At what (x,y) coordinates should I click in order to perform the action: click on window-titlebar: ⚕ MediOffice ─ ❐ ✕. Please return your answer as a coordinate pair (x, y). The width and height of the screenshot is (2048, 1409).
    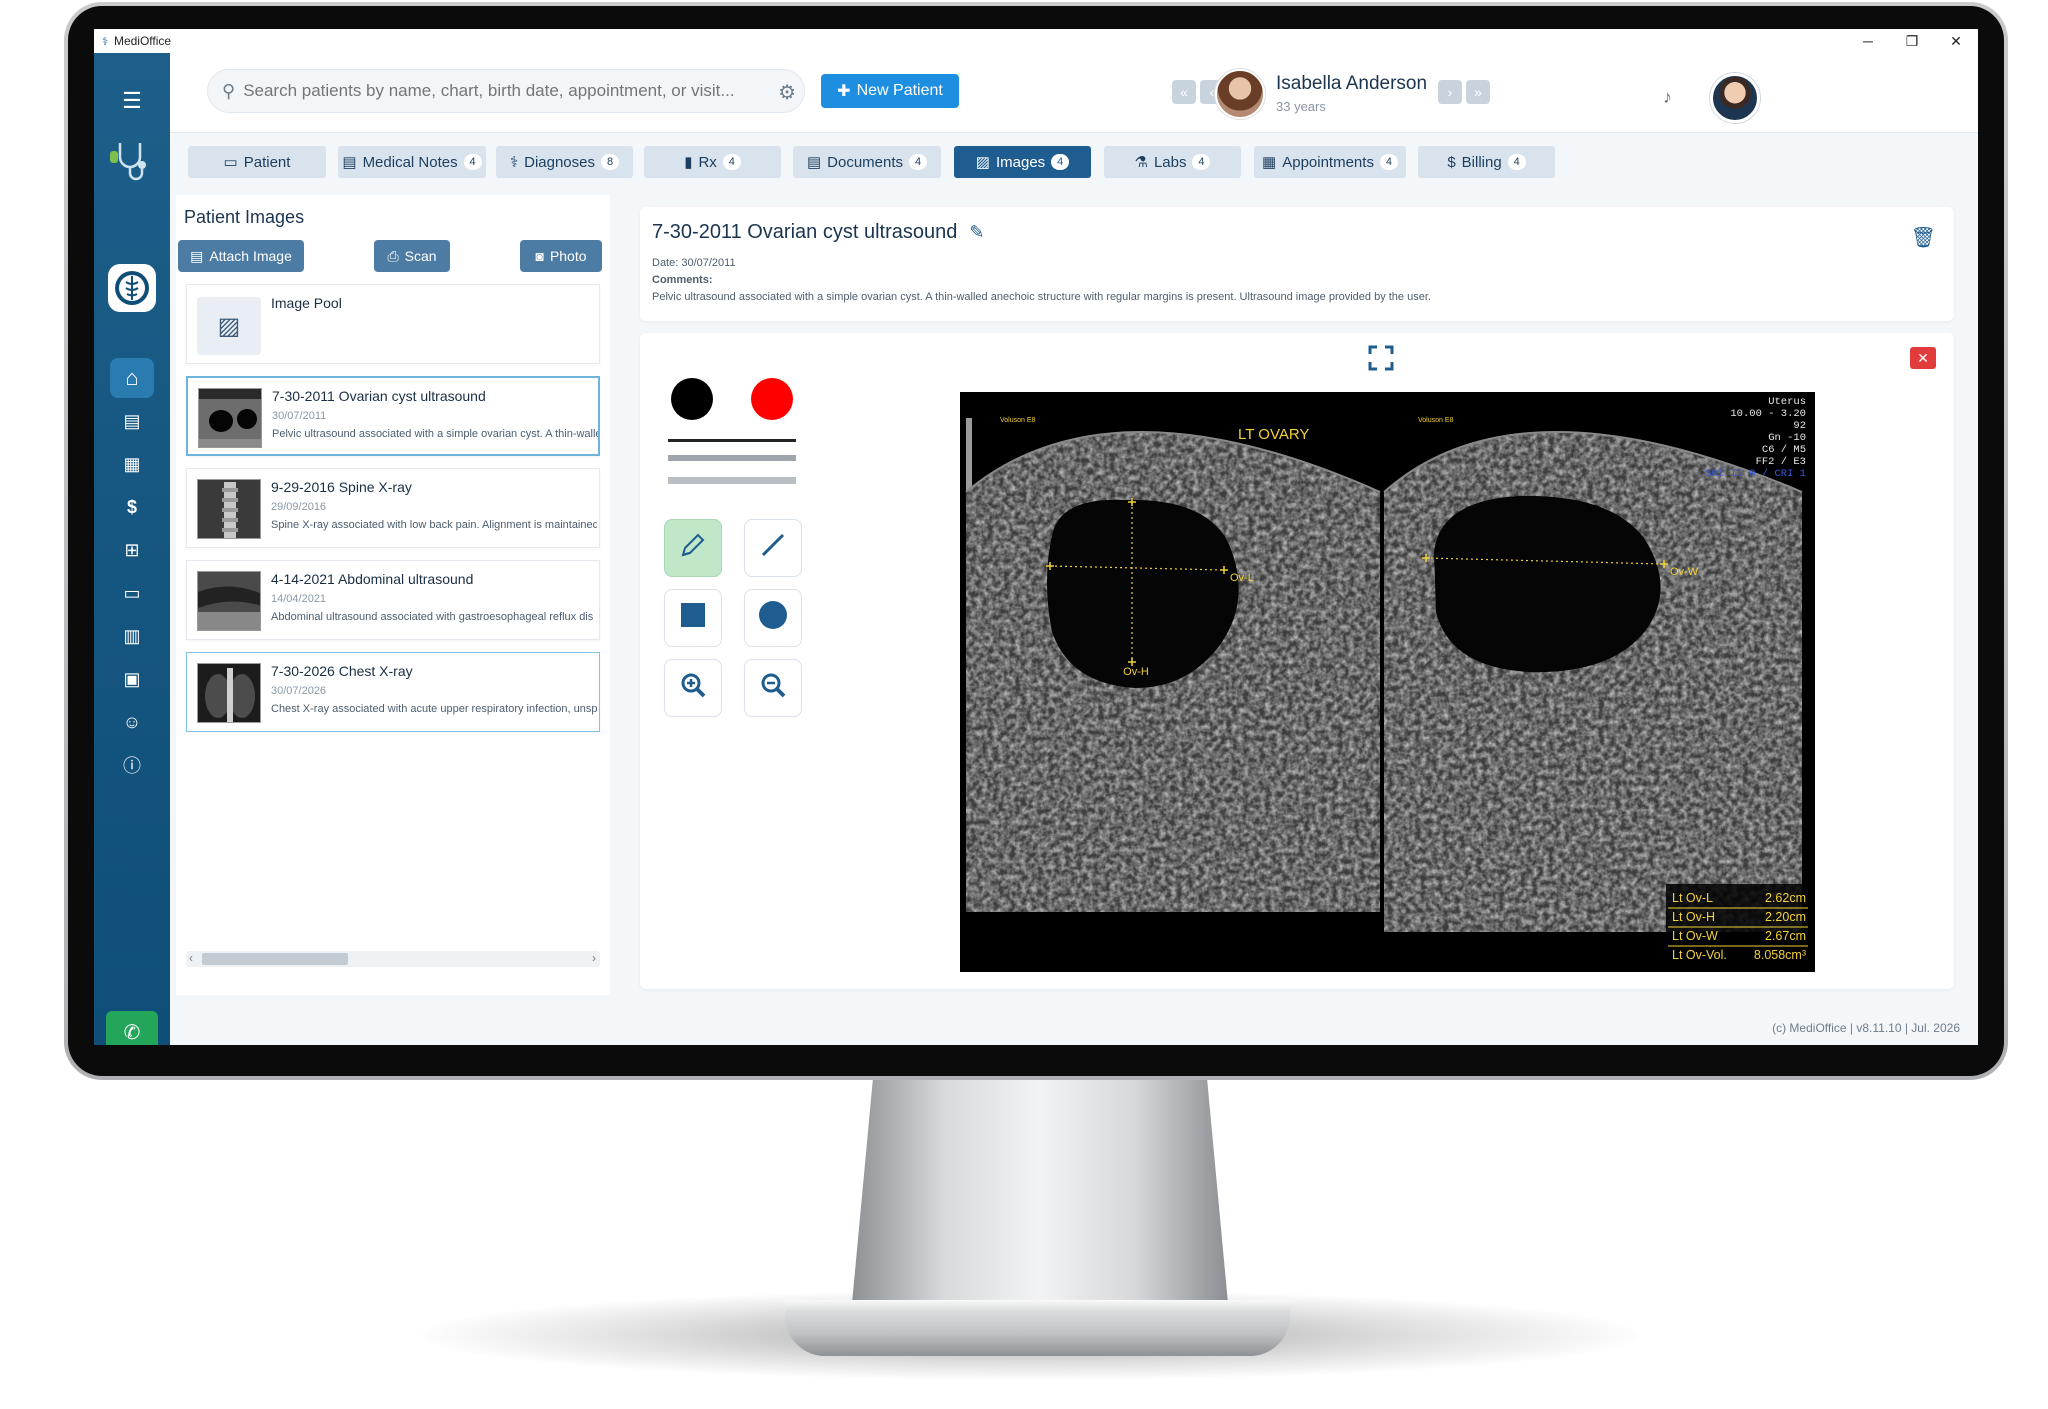
    Looking at the image, I should click on (1036, 41).